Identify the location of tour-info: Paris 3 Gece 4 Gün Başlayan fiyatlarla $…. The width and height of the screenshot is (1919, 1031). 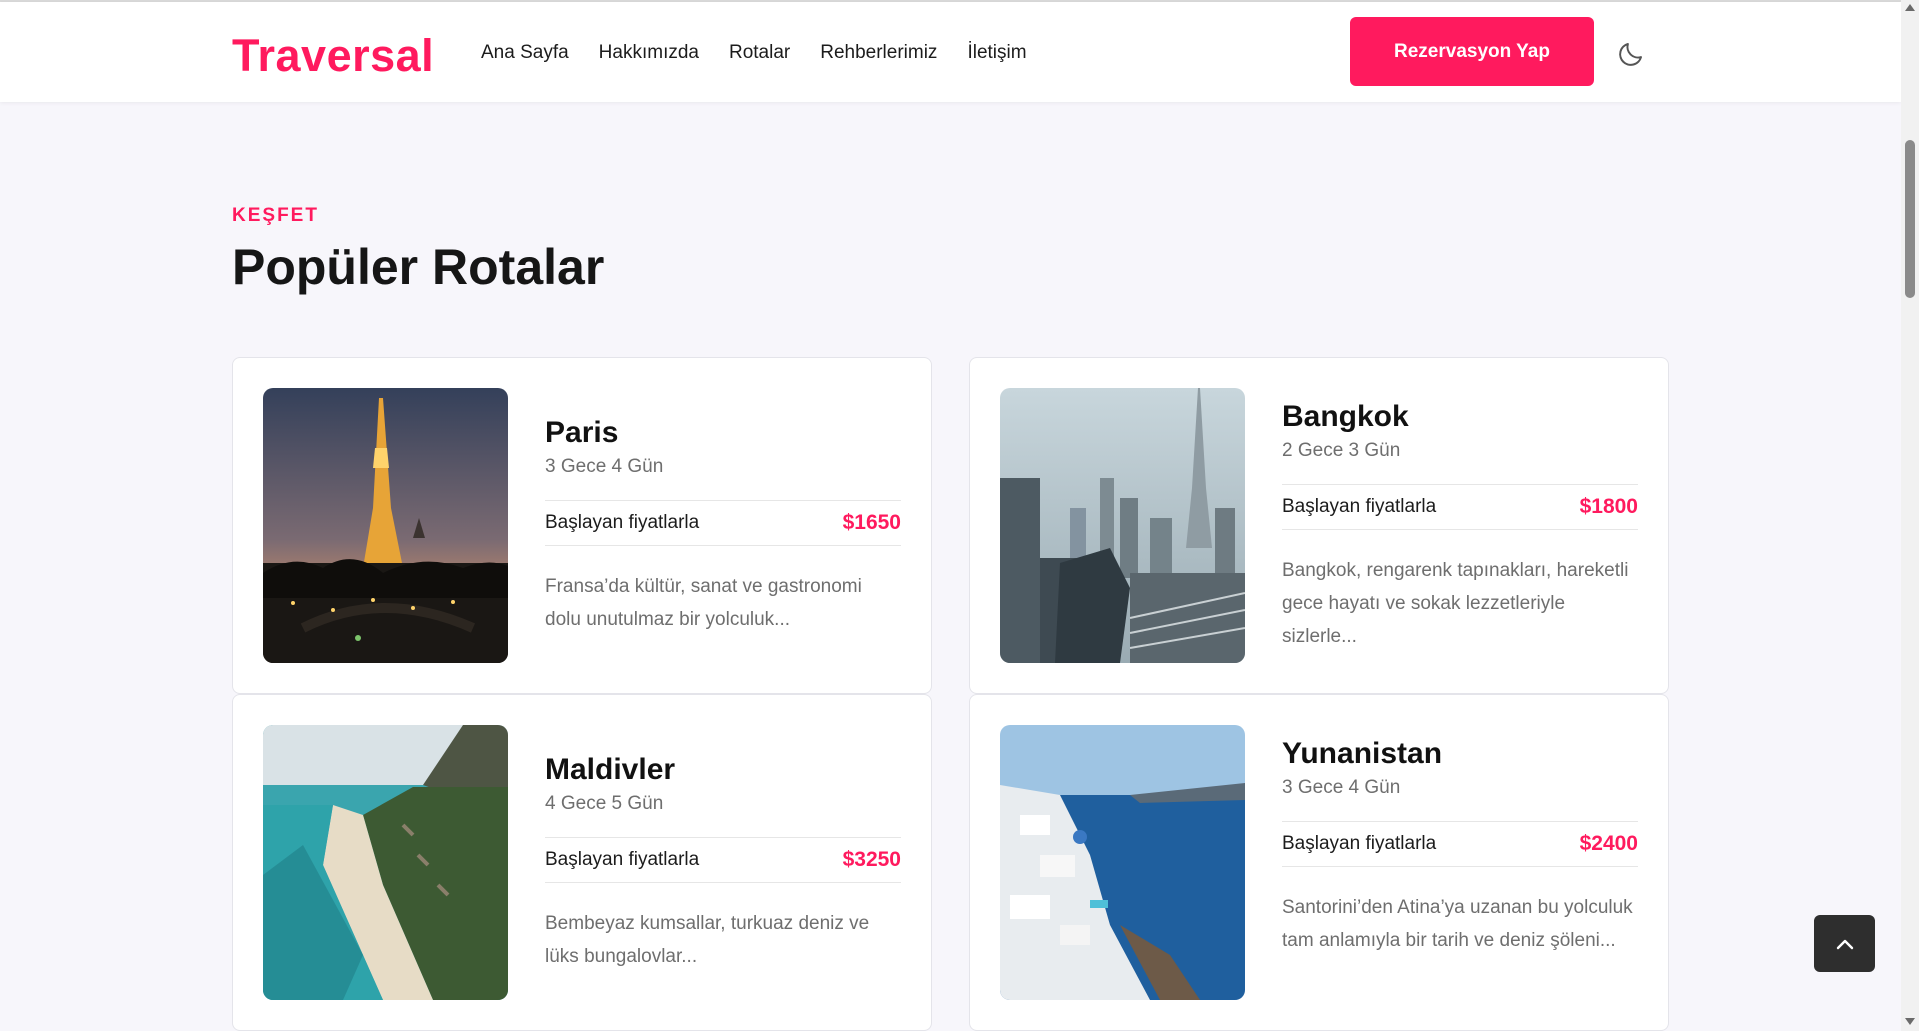
(723, 526).